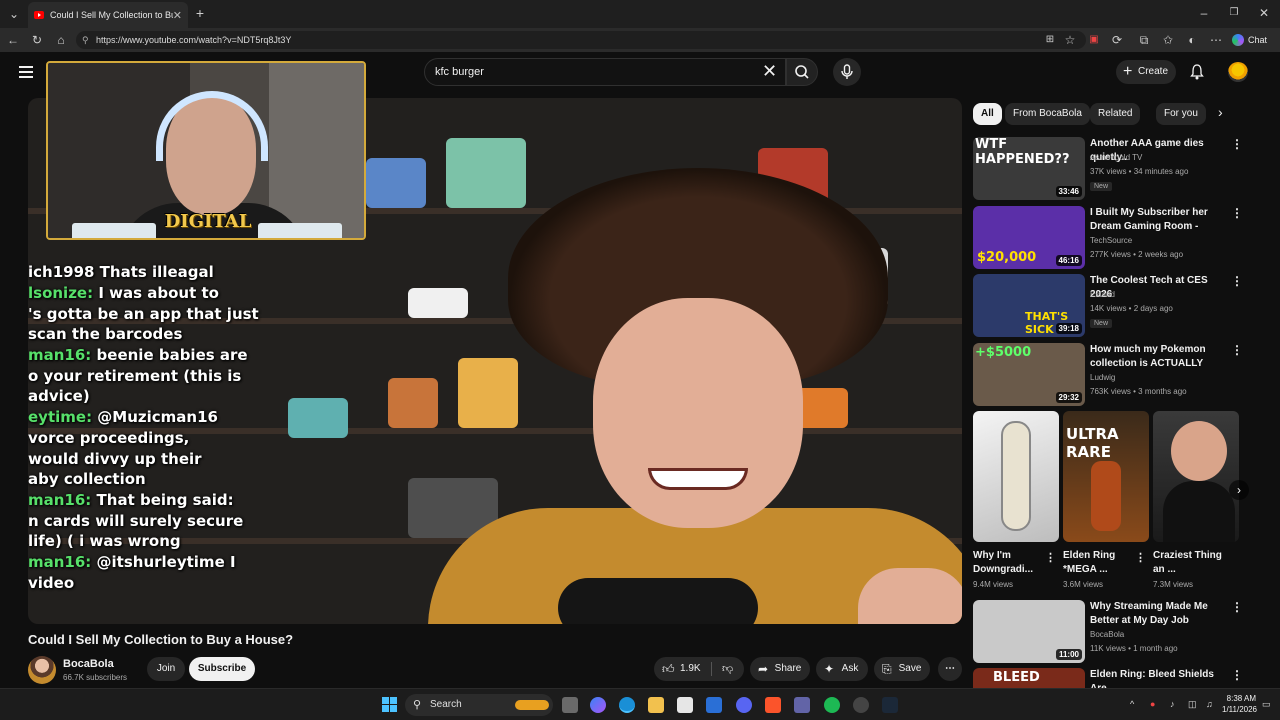 Image resolution: width=1280 pixels, height=720 pixels. Describe the element at coordinates (1152, 704) in the screenshot. I see `tray-app-icon: ●` at that location.